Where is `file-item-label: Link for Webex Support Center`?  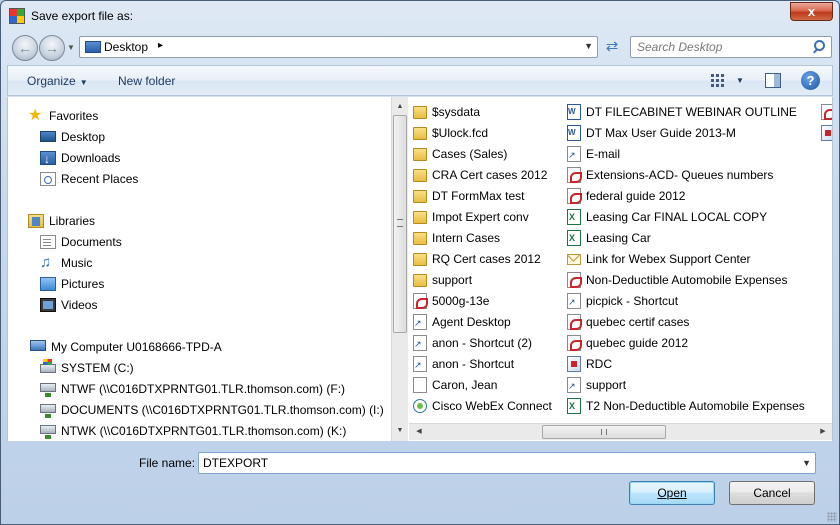
file-item-label: Link for Webex Support Center is located at coordinates (668, 259).